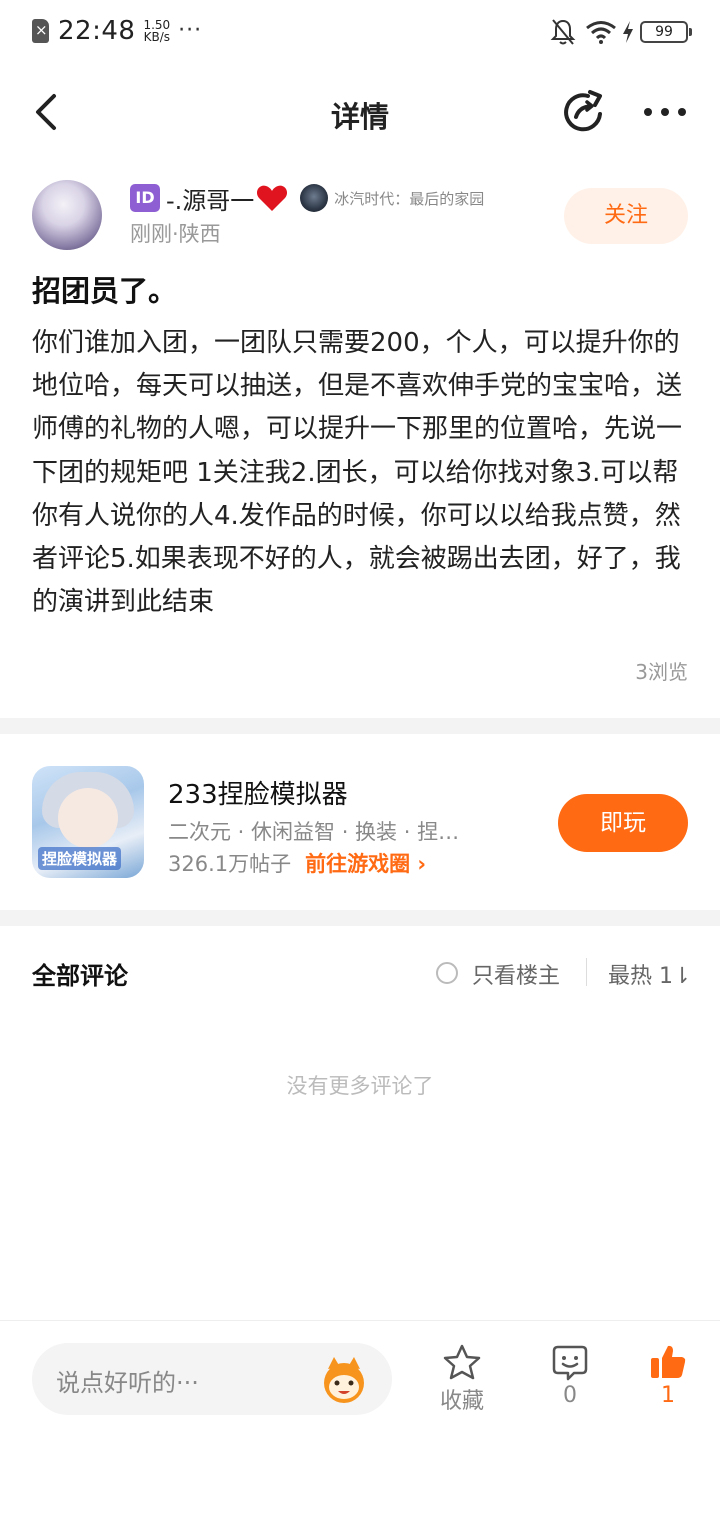  What do you see at coordinates (175, 234) in the screenshot?
I see `post-meta: 刚刚·陕西` at bounding box center [175, 234].